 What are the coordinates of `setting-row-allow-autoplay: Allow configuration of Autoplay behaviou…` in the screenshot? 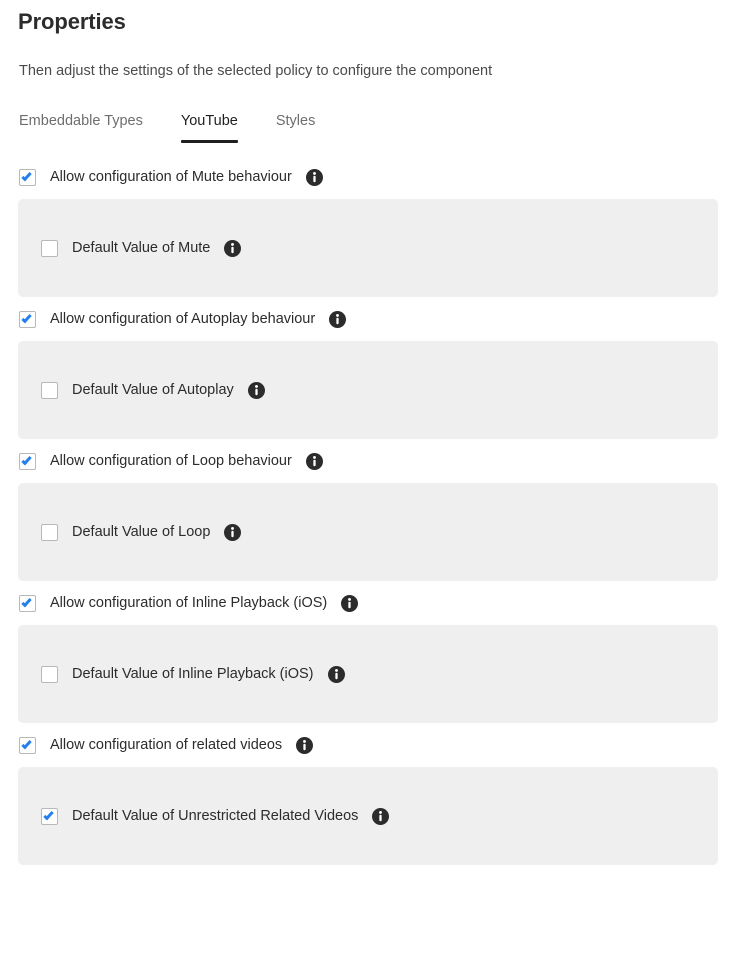 It's located at (375, 319).